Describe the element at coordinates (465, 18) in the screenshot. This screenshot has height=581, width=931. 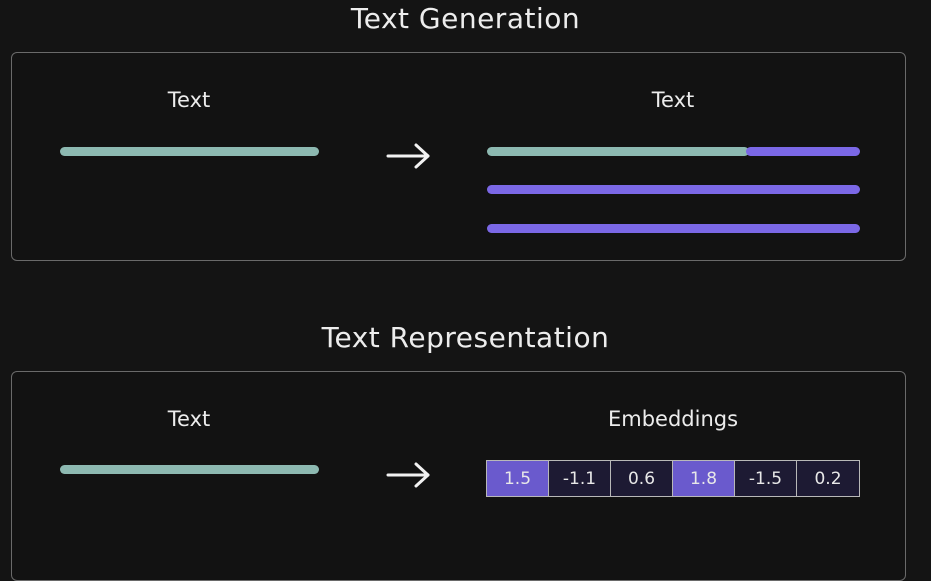
I see `section-title-text-generation: Text Generation` at that location.